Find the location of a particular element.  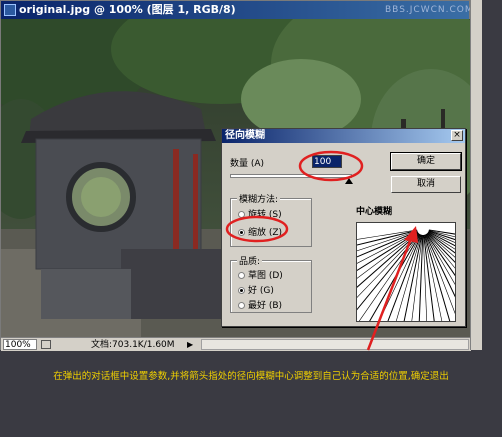

radio-best-label: 最好 (B) is located at coordinates (265, 306).